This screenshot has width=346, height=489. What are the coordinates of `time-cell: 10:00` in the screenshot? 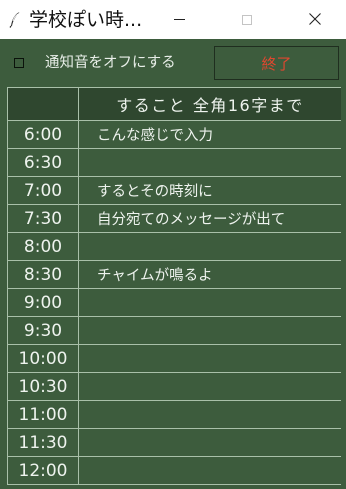 It's located at (43, 358).